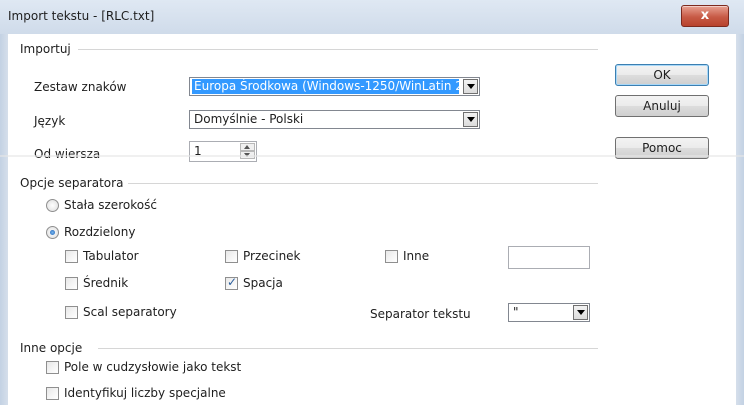  Describe the element at coordinates (145, 393) in the screenshot. I see `detect-special-label: Identyfikuj liczby specjalne` at that location.